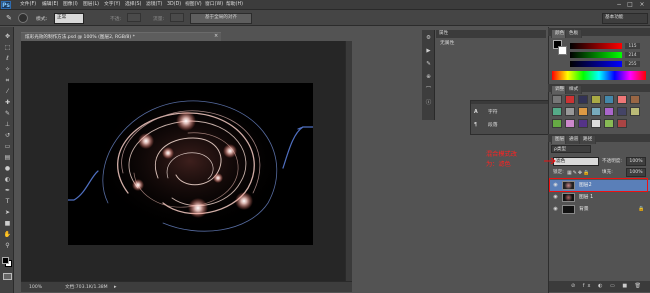  What do you see at coordinates (636, 161) in the screenshot?
I see `opacity-field: 100%` at bounding box center [636, 161].